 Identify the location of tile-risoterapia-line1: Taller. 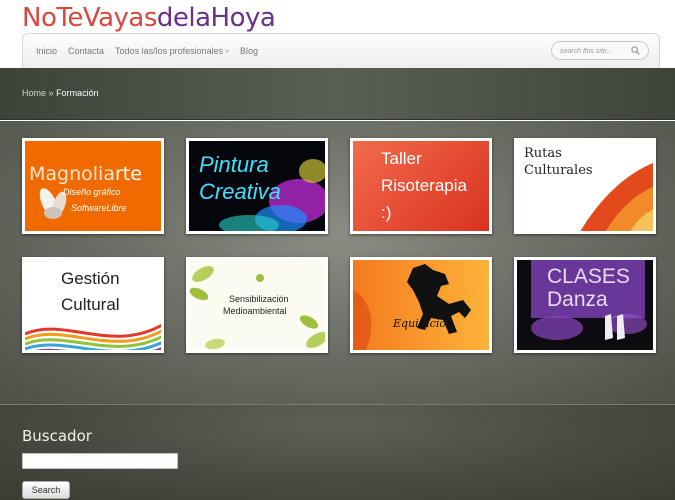
(401, 158).